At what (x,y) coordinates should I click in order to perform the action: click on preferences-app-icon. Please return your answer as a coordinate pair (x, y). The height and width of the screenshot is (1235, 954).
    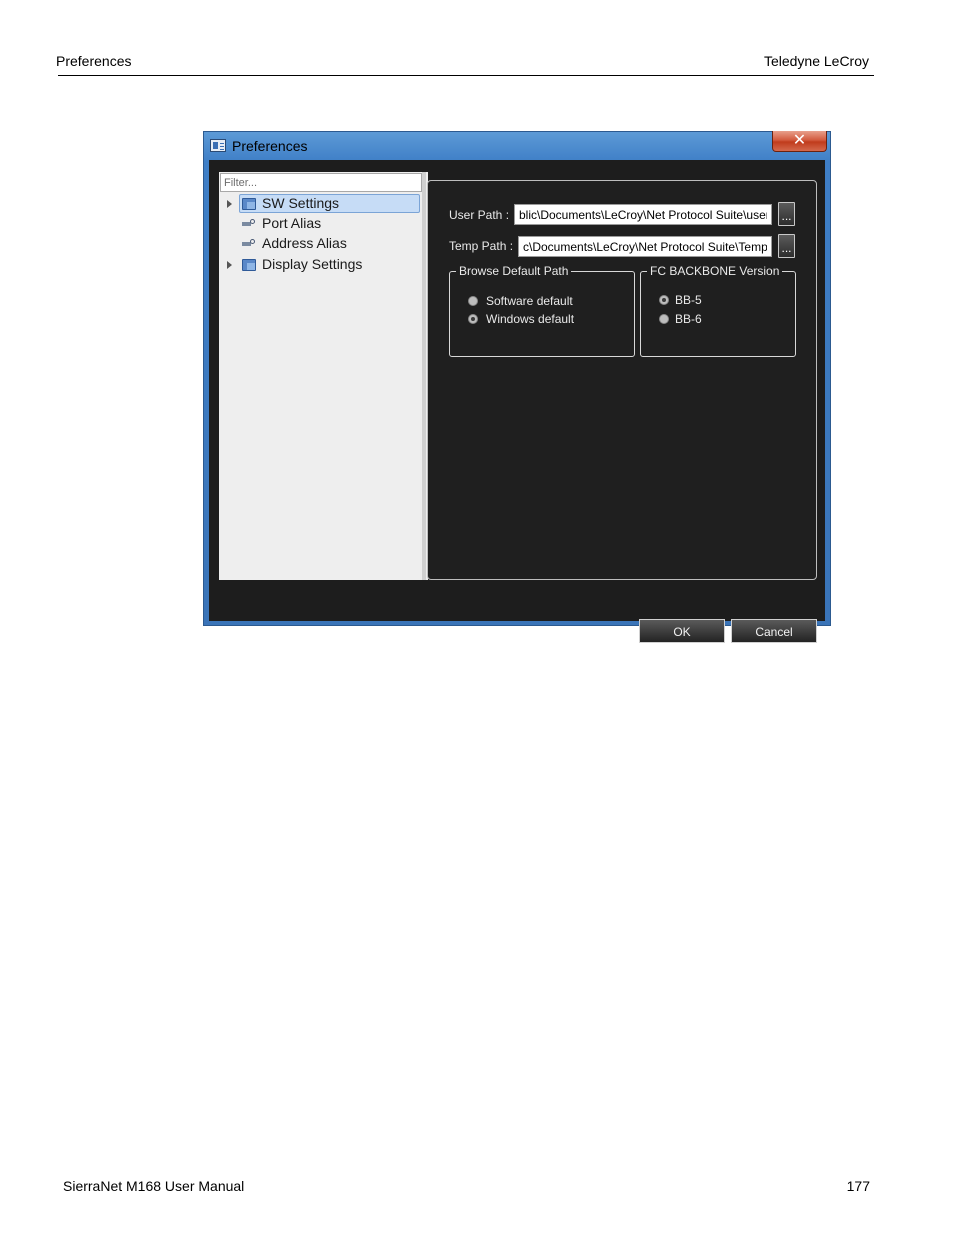
    Looking at the image, I should click on (218, 145).